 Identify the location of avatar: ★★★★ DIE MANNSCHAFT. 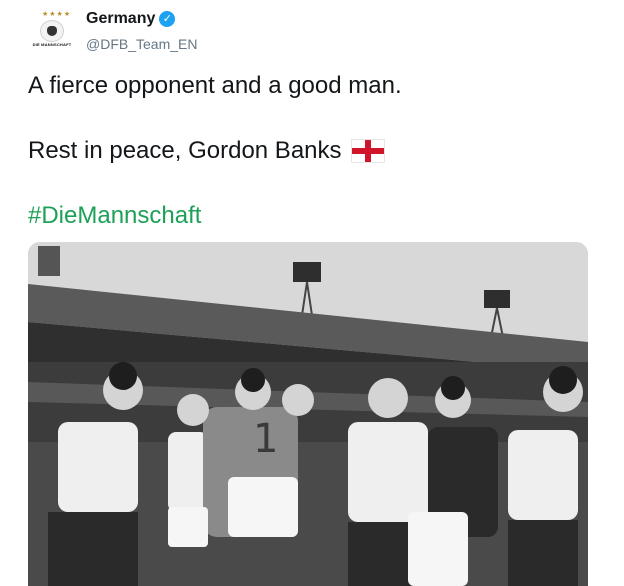
(52, 31).